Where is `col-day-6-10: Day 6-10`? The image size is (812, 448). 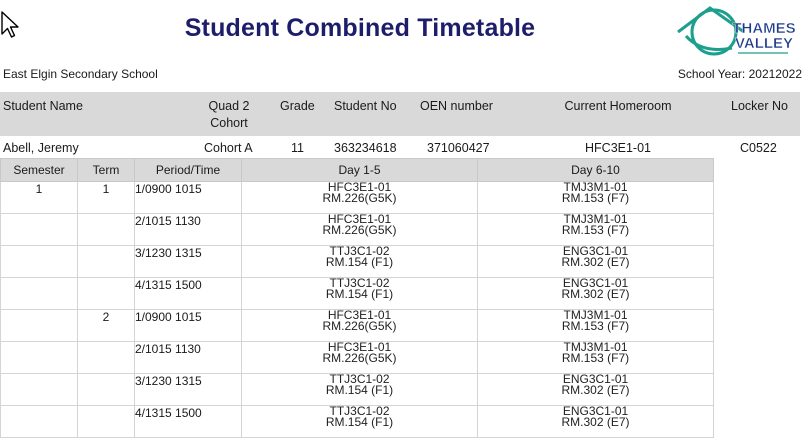
col-day-6-10: Day 6-10 is located at coordinates (595, 170).